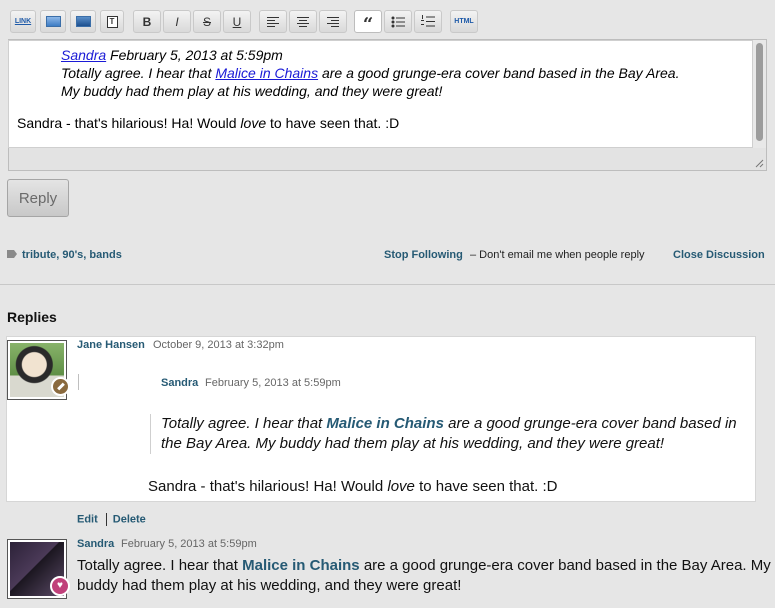 The image size is (775, 608). I want to click on bold-button: B, so click(147, 21).